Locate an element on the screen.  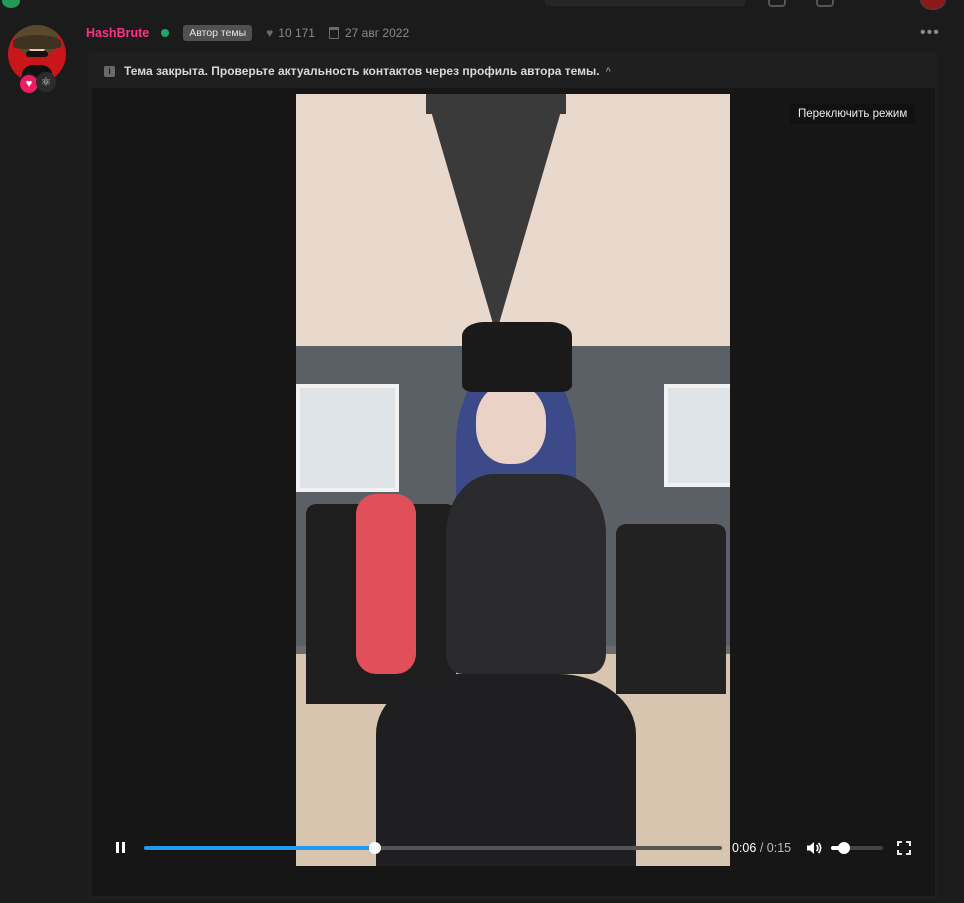
video-red-glove is located at coordinates (386, 584).